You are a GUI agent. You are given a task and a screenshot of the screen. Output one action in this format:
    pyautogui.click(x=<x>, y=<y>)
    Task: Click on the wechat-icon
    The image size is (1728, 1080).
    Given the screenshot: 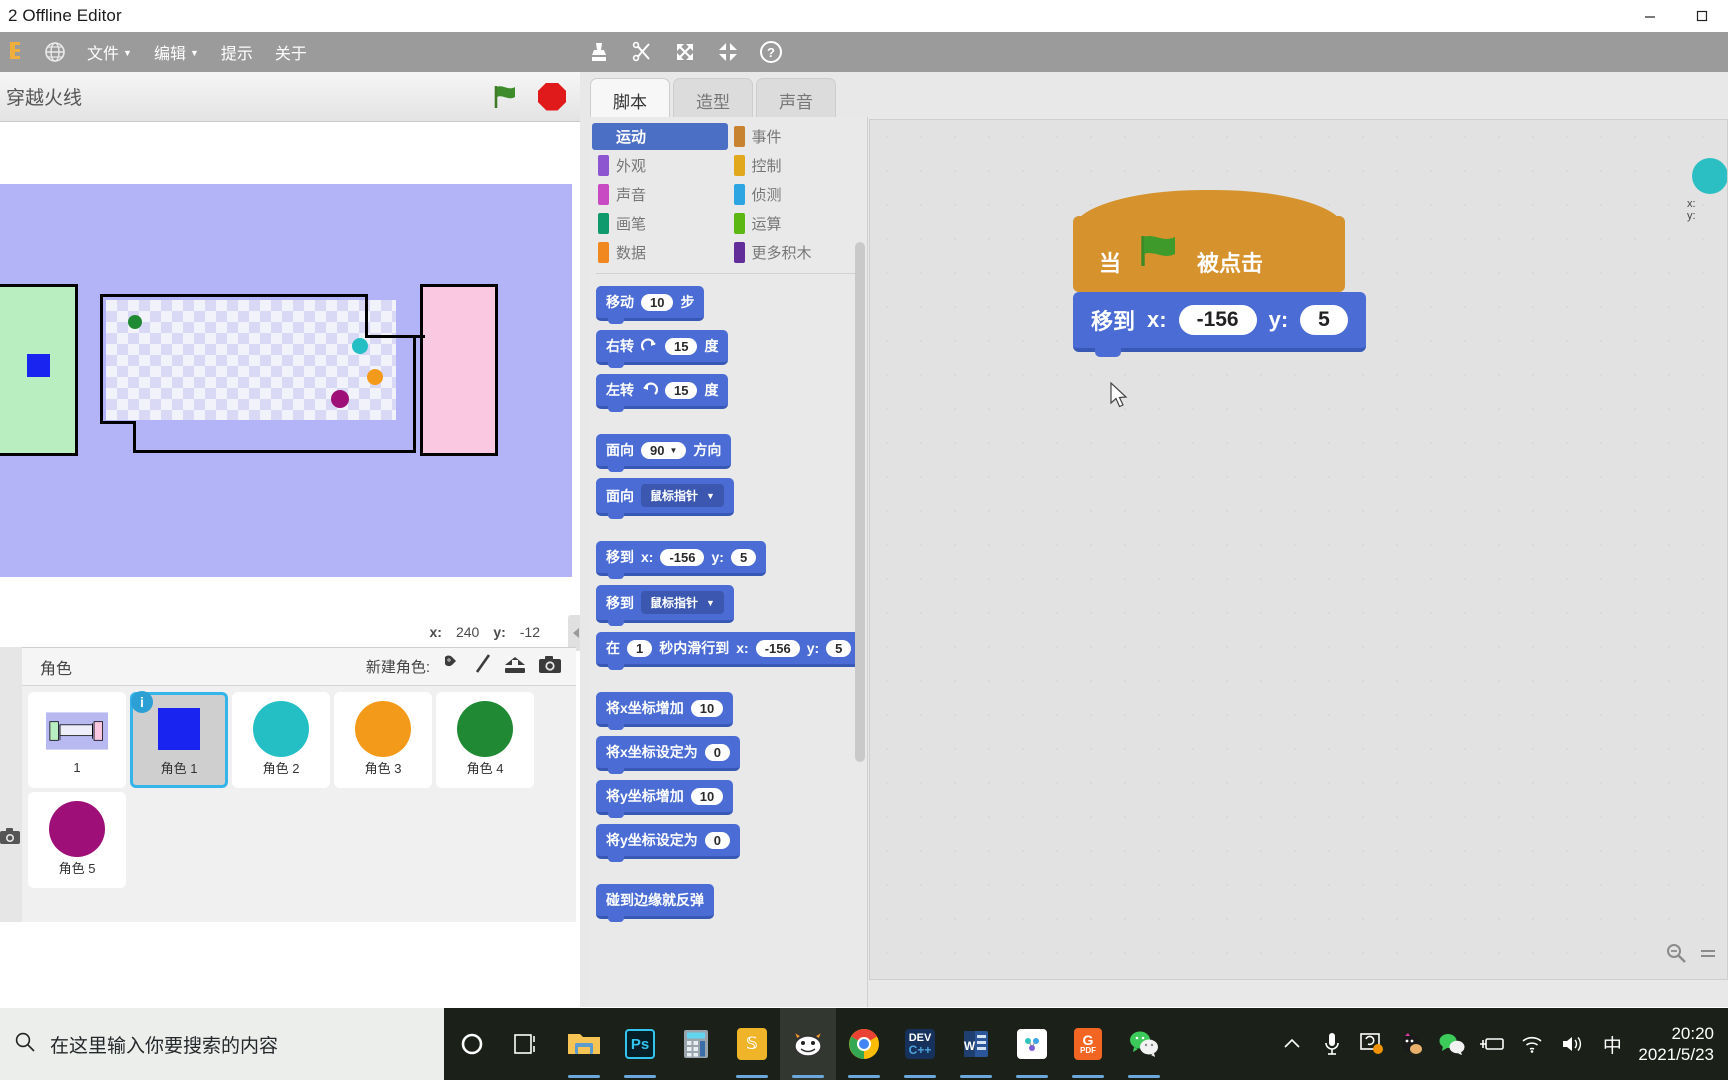 What is the action you would take?
    pyautogui.click(x=1144, y=1044)
    